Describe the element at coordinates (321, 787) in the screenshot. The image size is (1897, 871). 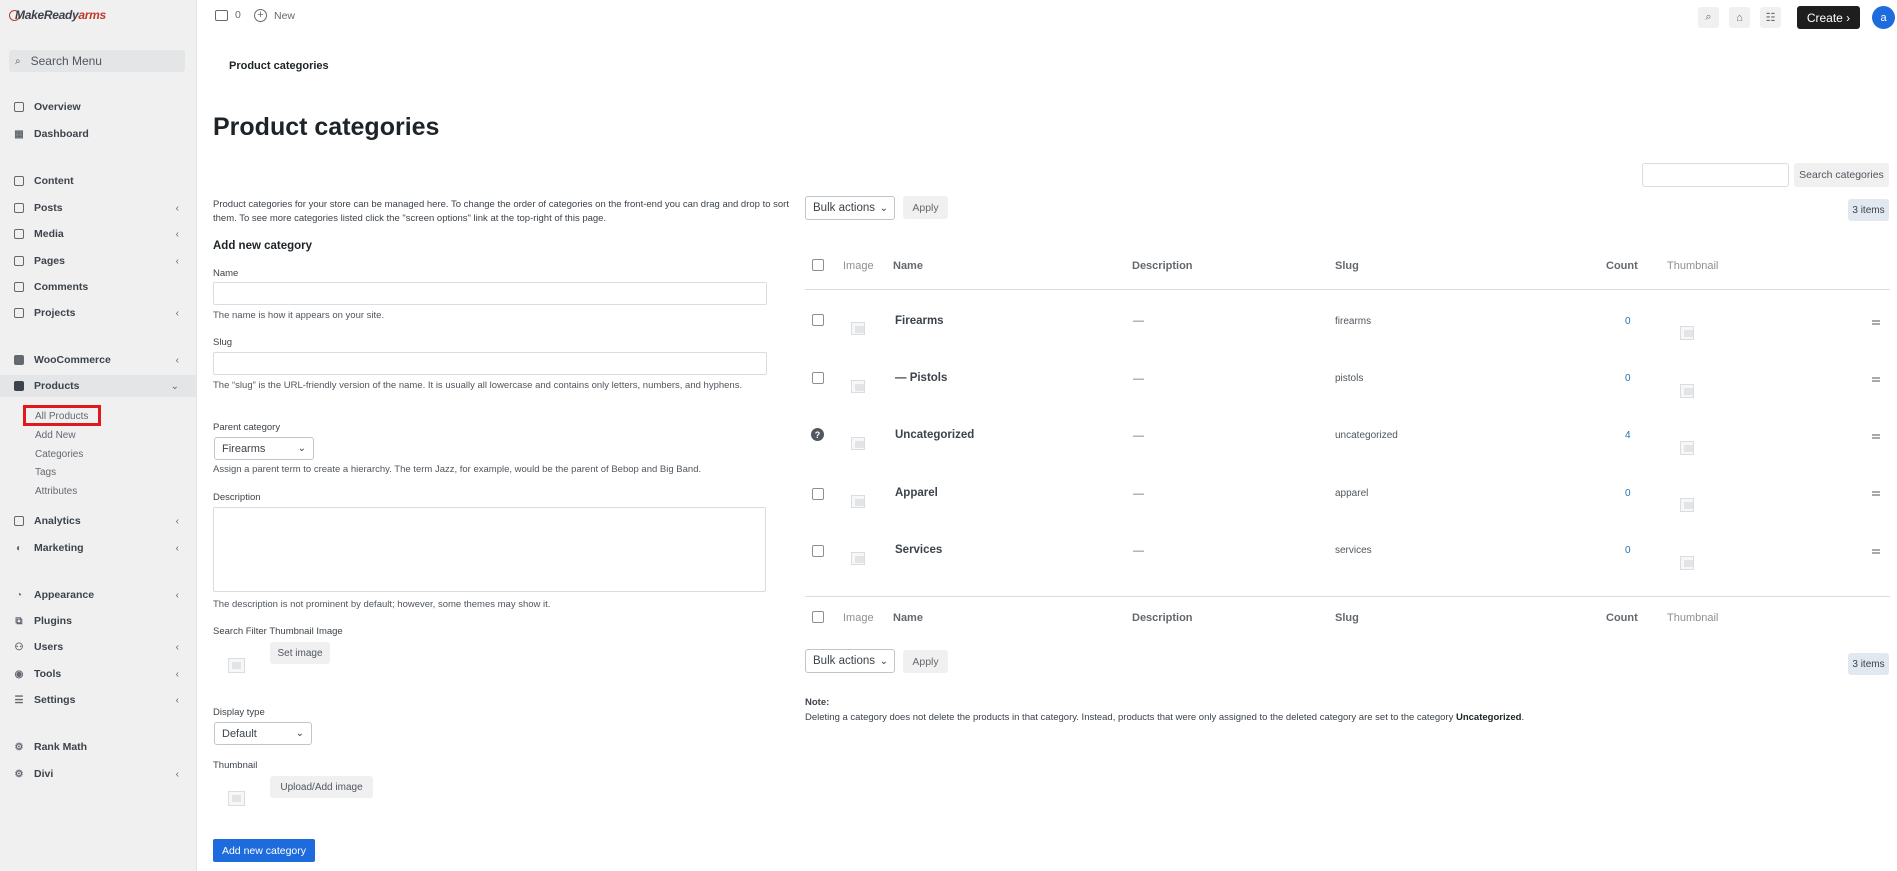
I see `upload-image-button: Upload/Add image` at that location.